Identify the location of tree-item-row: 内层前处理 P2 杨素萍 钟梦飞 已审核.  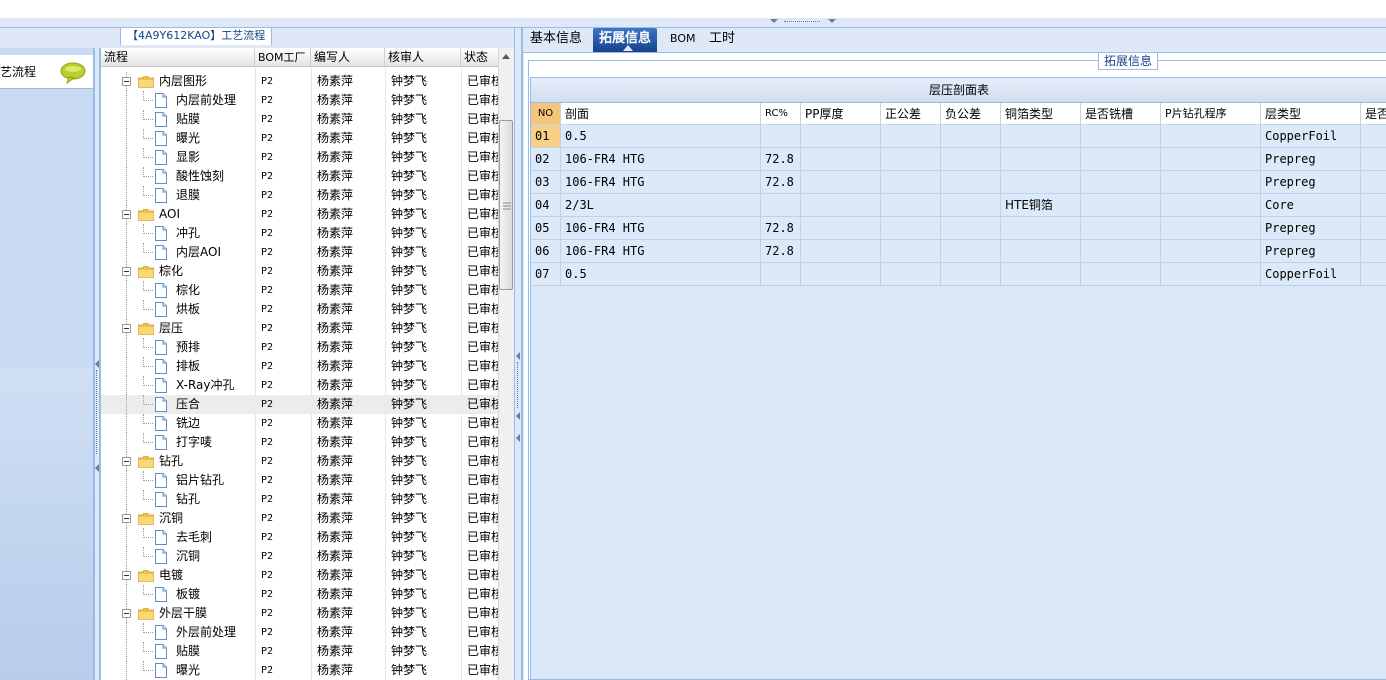
(299, 100).